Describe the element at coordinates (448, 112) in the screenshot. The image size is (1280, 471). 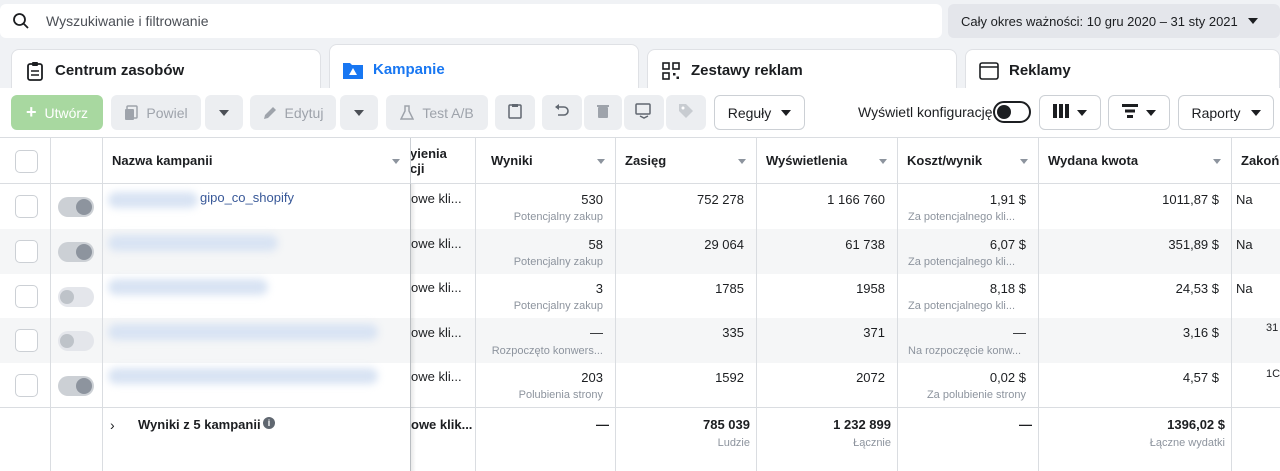
I see `ab-test-label: Test A/B` at that location.